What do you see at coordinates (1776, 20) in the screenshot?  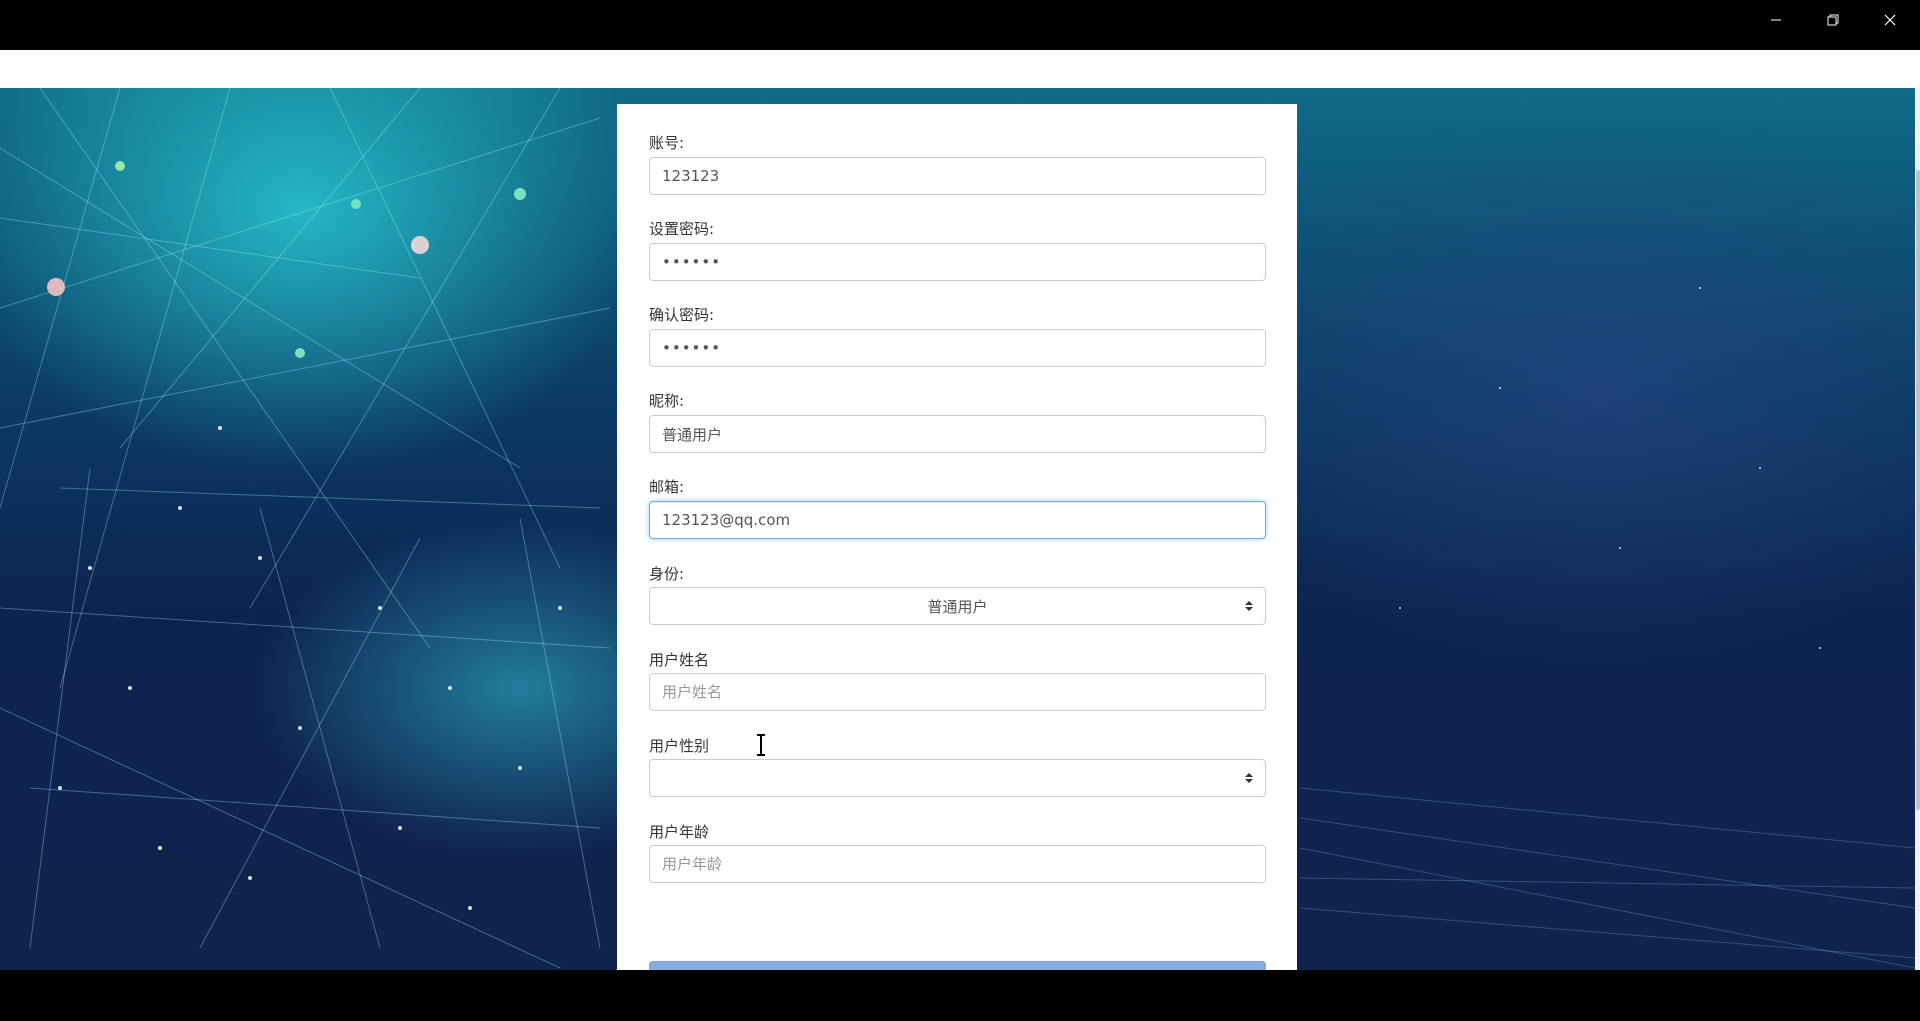 I see `minimize-icon` at bounding box center [1776, 20].